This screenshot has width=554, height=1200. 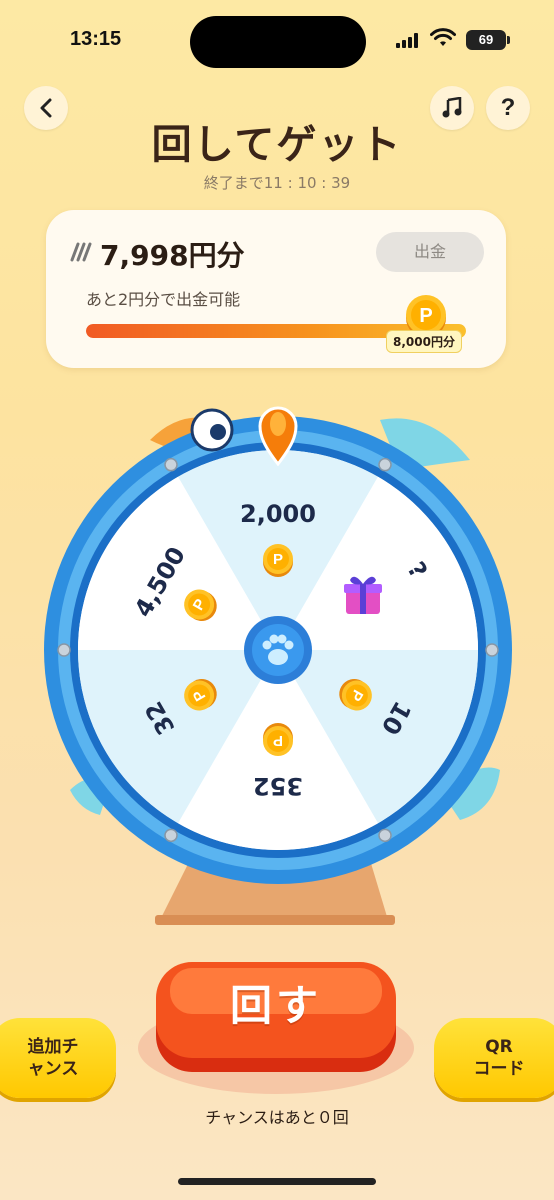 What do you see at coordinates (430, 252) in the screenshot?
I see `withdraw-button: 出金` at bounding box center [430, 252].